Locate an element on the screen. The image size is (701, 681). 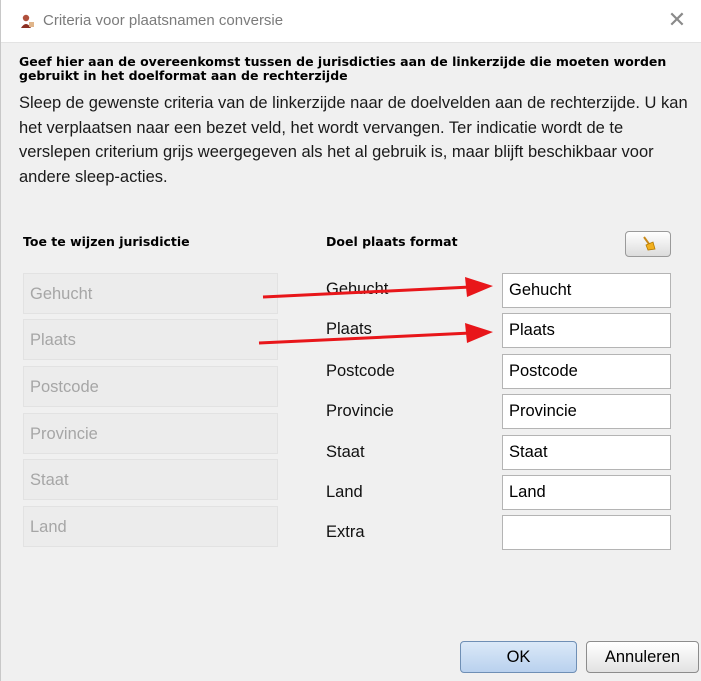
source-item-gehucht: Gehucht is located at coordinates (150, 293).